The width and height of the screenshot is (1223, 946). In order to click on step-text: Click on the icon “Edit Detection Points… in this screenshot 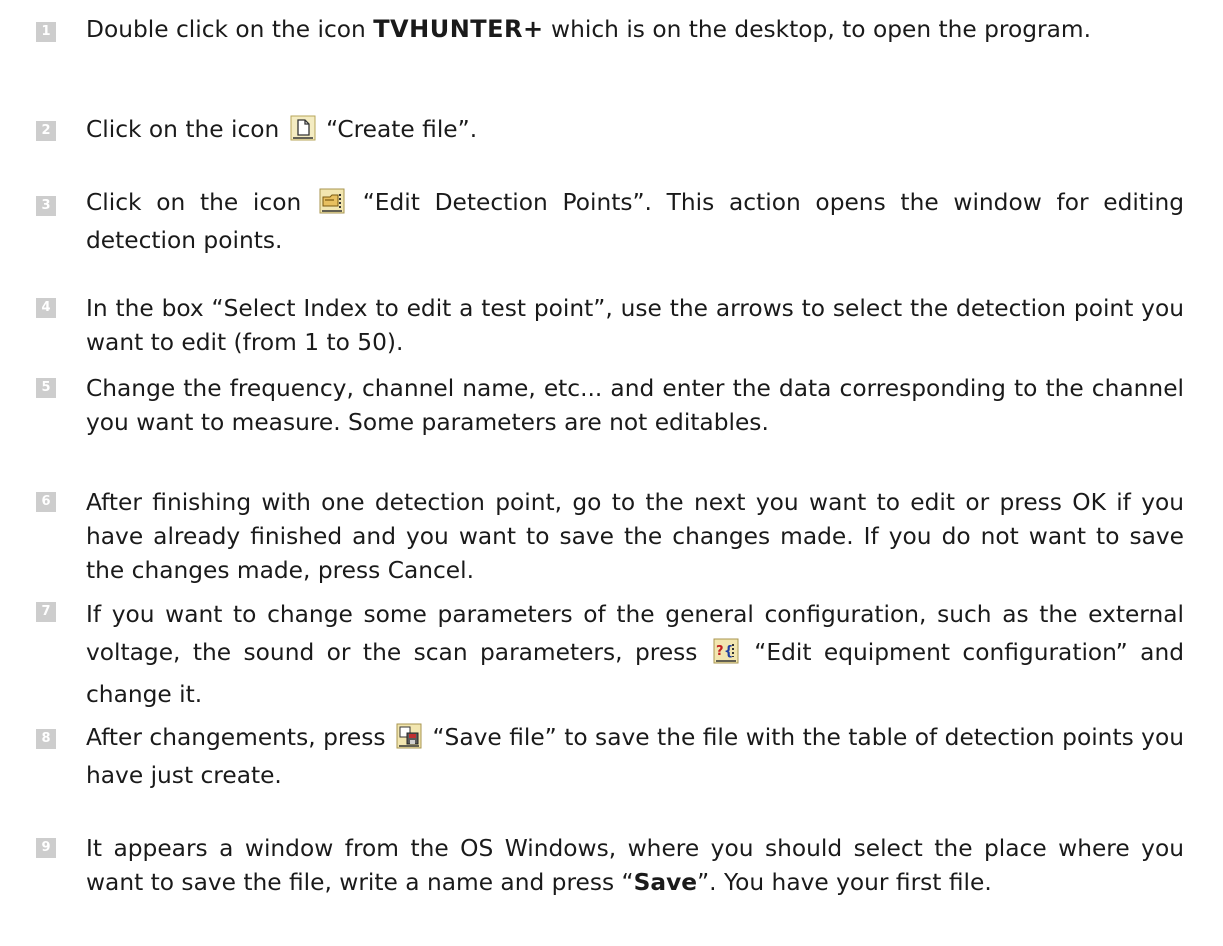, I will do `click(635, 221)`.